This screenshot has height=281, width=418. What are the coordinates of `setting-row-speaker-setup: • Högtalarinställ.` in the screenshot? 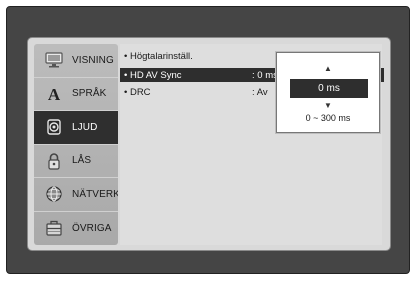 It's located at (196, 56).